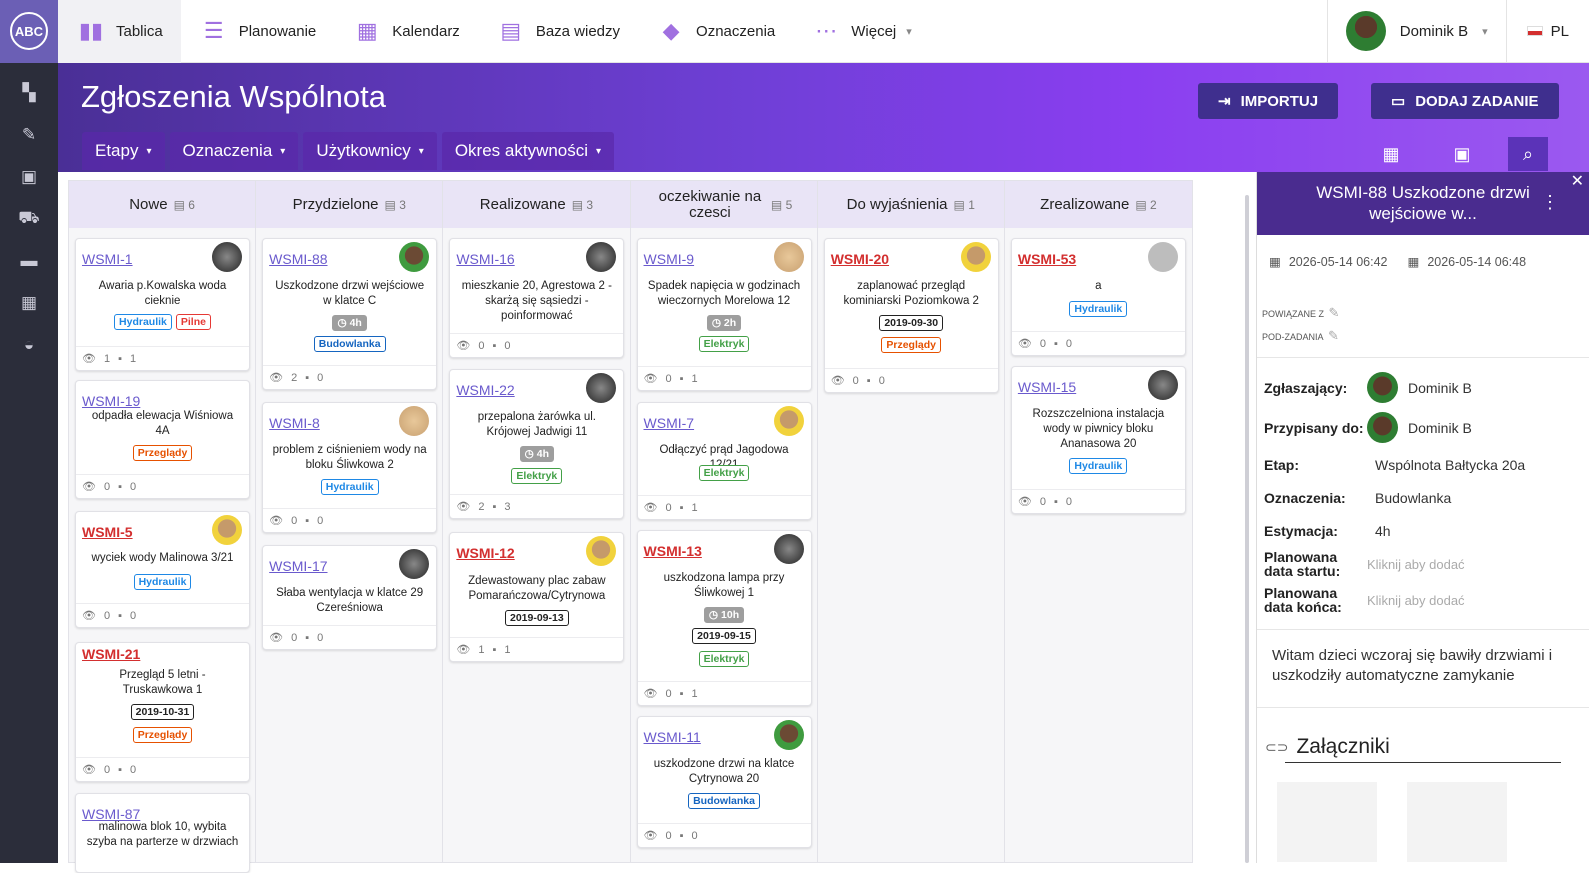 The height and width of the screenshot is (873, 1589). Describe the element at coordinates (911, 323) in the screenshot. I see `date-badge: 2019-09-30` at that location.